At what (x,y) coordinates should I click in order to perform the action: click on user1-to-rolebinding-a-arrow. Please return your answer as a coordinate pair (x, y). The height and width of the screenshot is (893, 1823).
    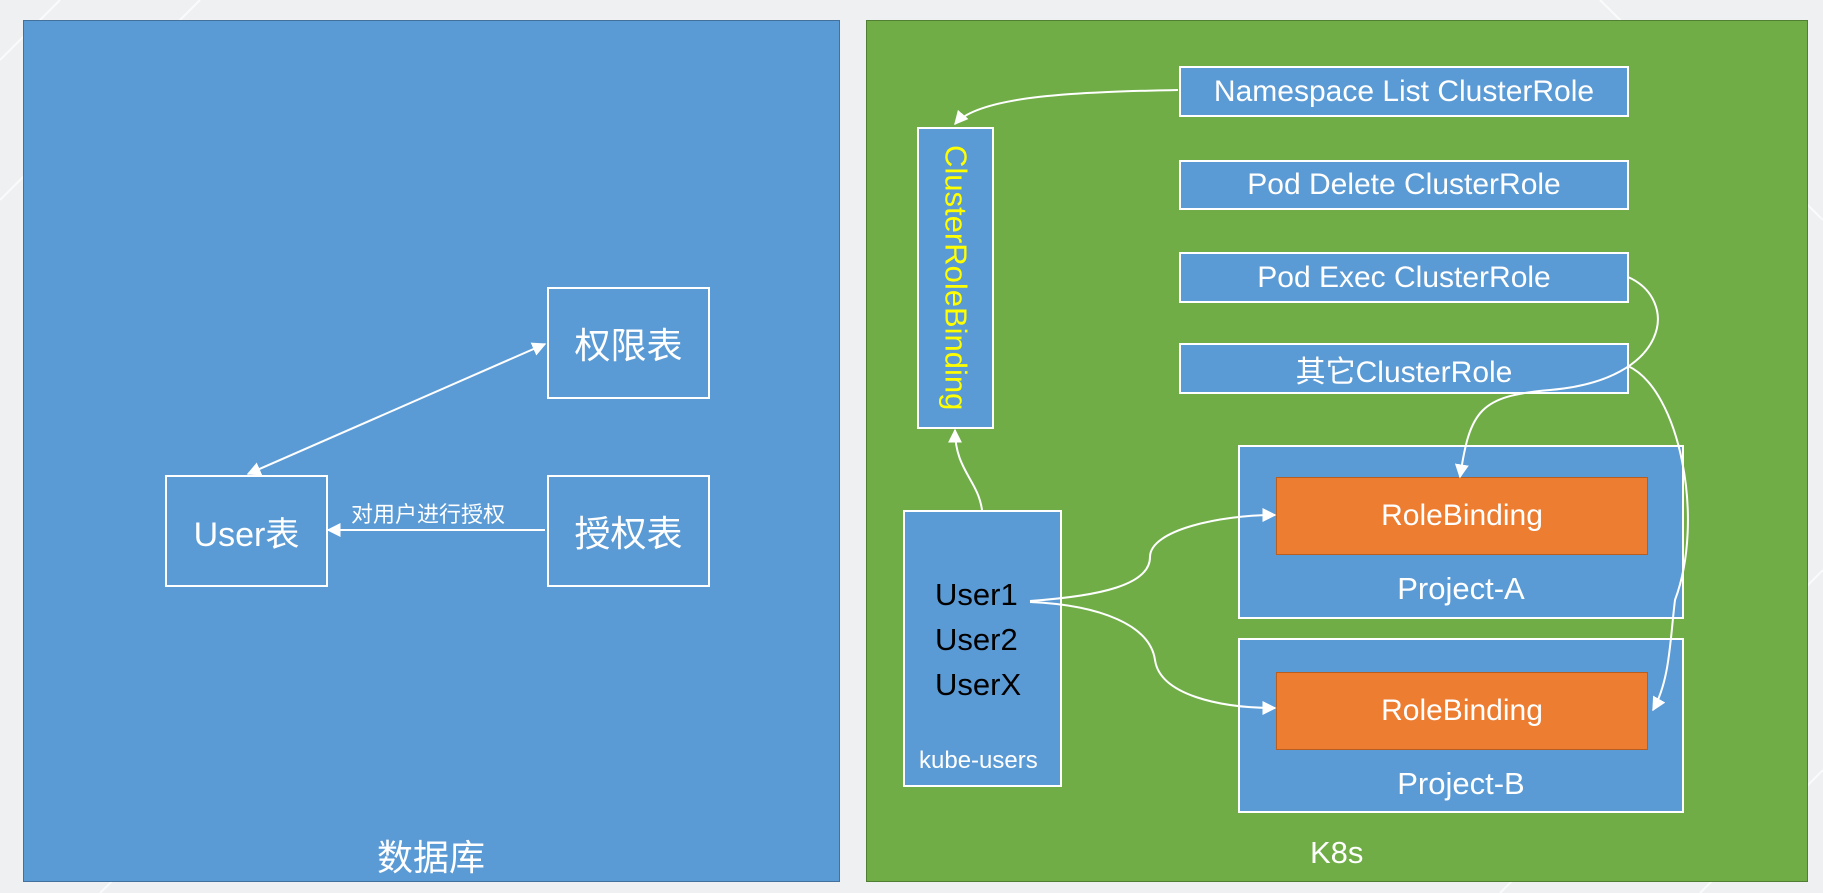
    Looking at the image, I should click on (1153, 555).